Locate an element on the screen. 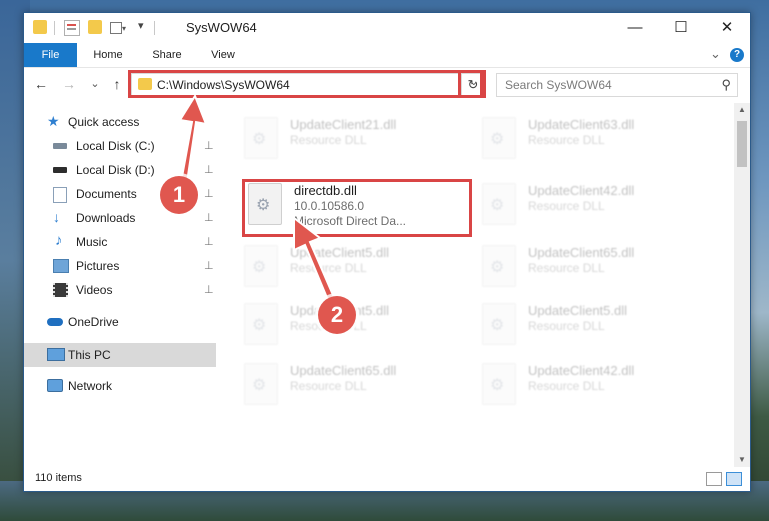 This screenshot has height=521, width=769. tab-share: Share is located at coordinates (167, 55).